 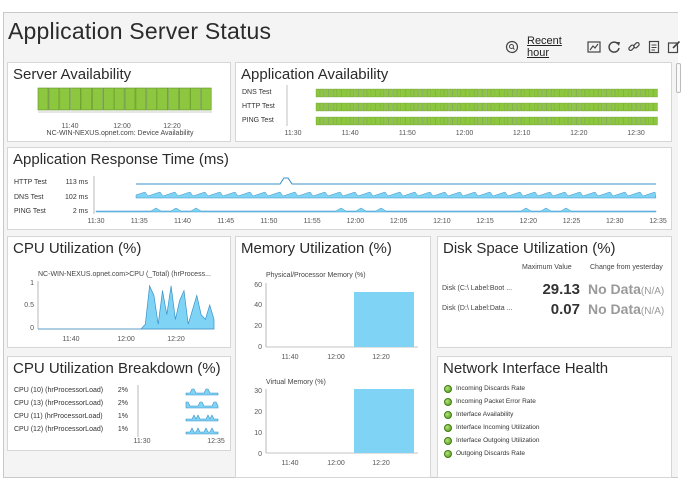 What do you see at coordinates (678, 78) in the screenshot?
I see `scrollbar` at bounding box center [678, 78].